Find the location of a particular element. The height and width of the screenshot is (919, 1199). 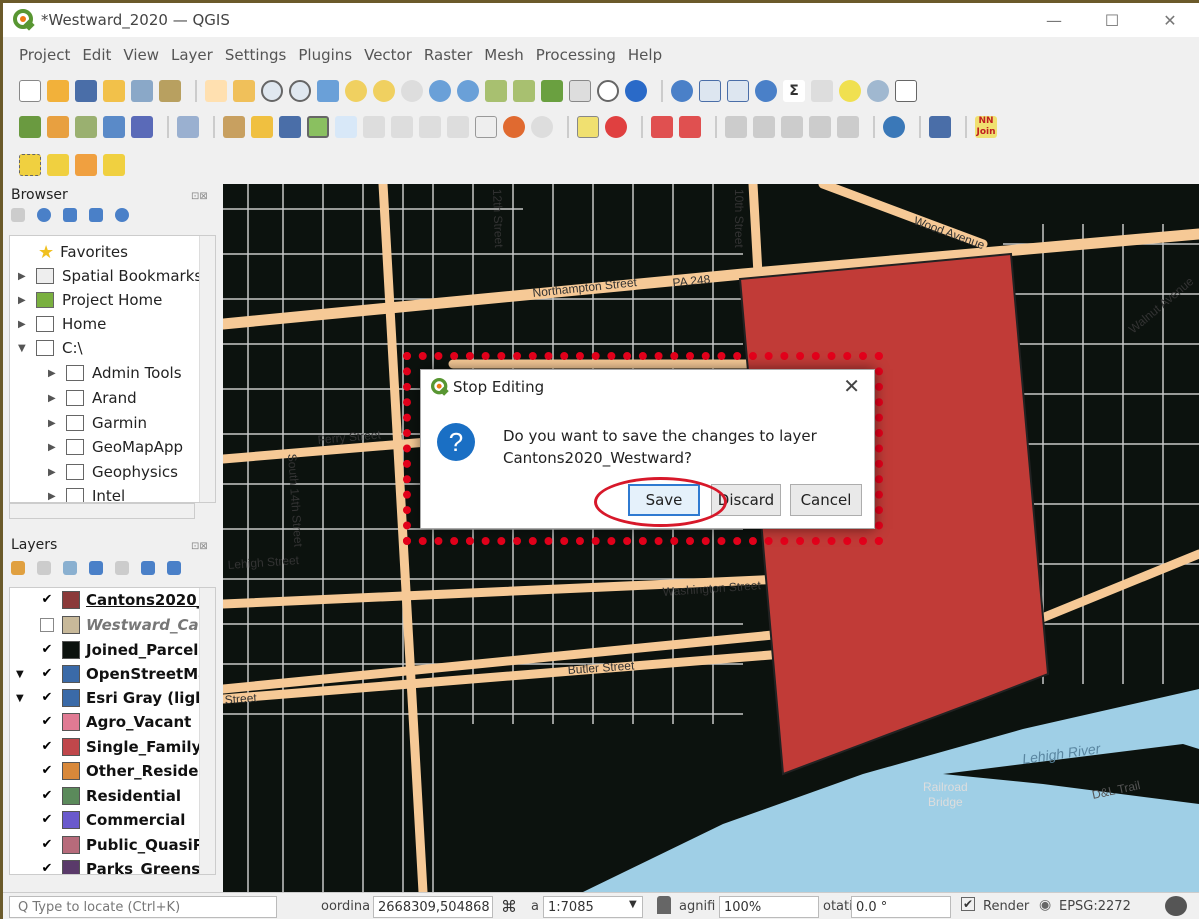

add-postgis-icon is located at coordinates (142, 127).